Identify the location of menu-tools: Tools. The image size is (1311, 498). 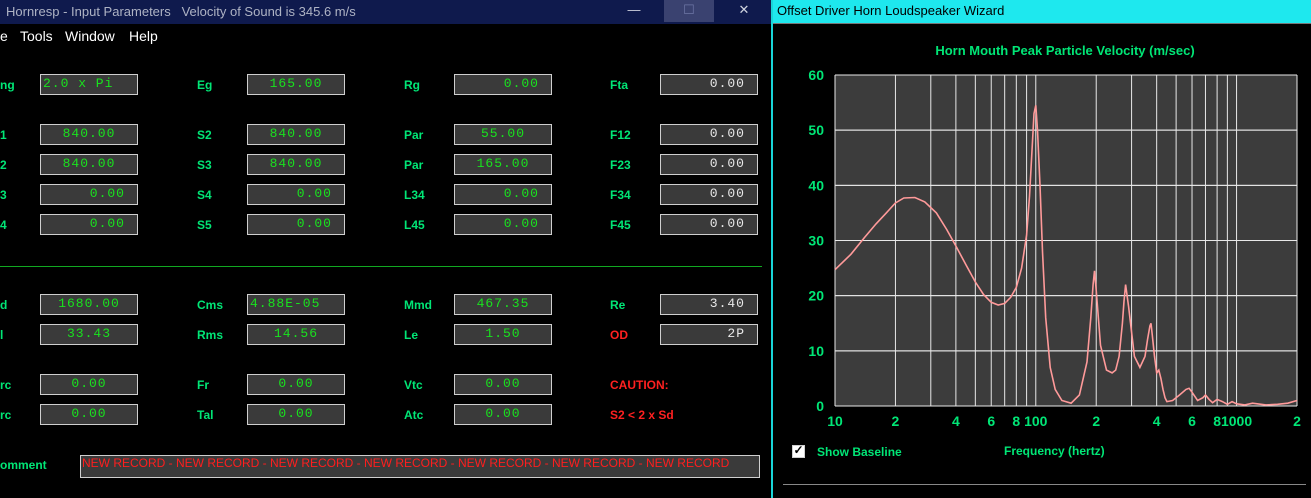
(36, 36).